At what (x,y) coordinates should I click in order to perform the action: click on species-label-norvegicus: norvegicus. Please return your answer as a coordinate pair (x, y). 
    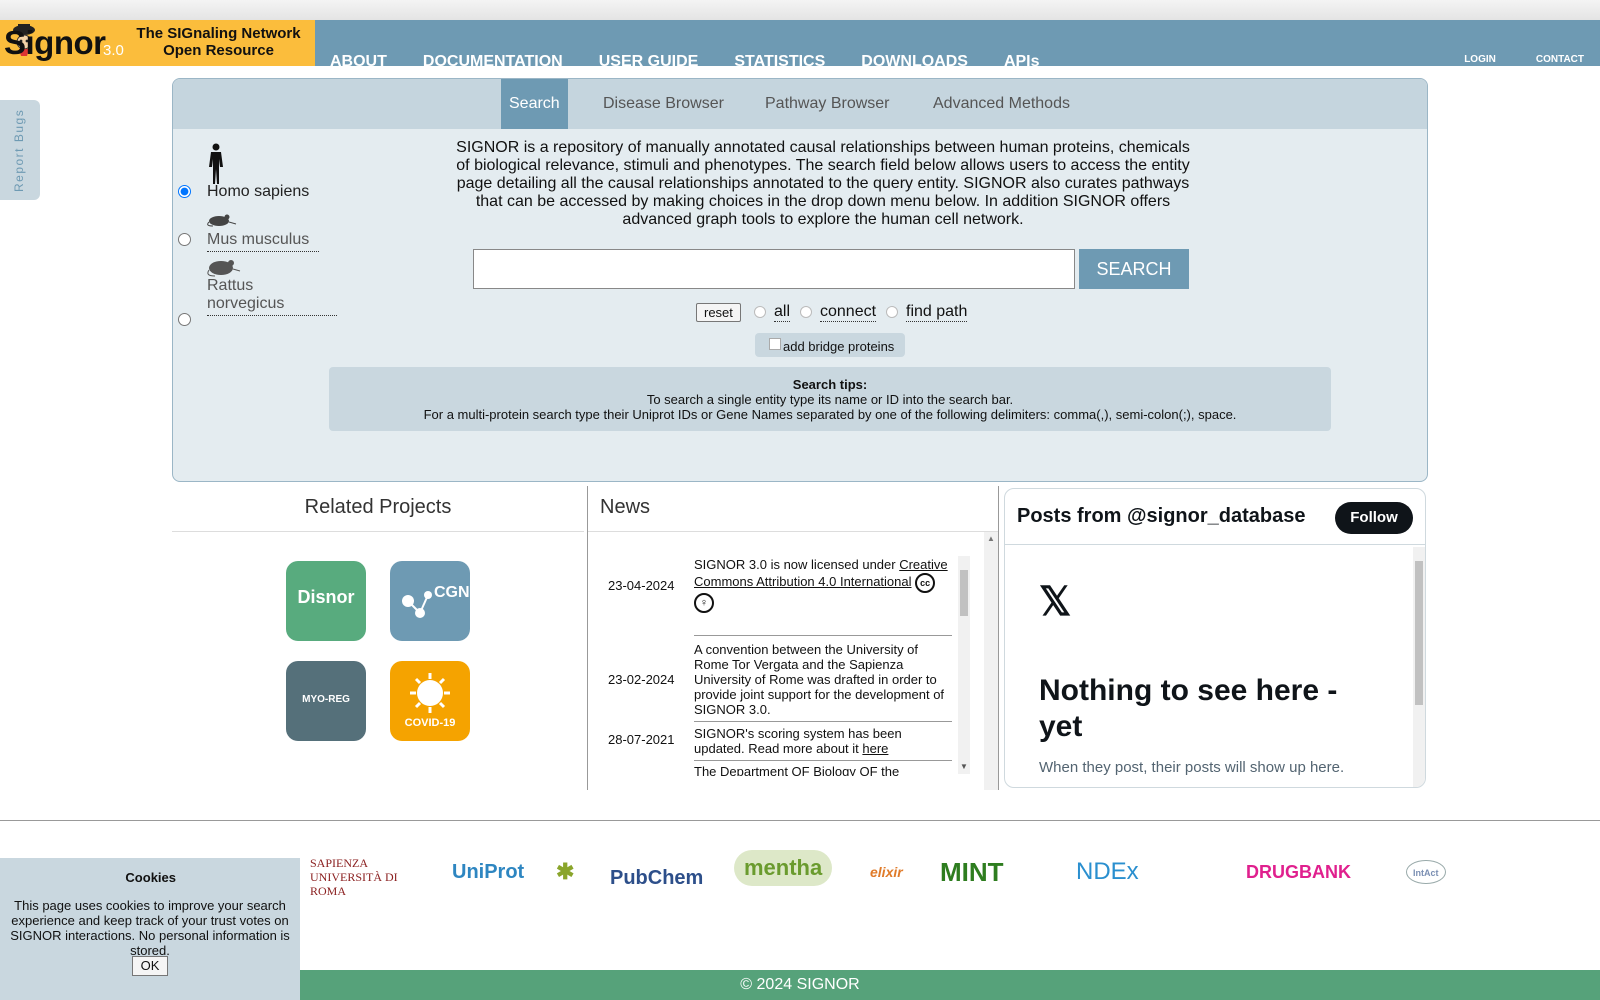
    Looking at the image, I should click on (246, 303).